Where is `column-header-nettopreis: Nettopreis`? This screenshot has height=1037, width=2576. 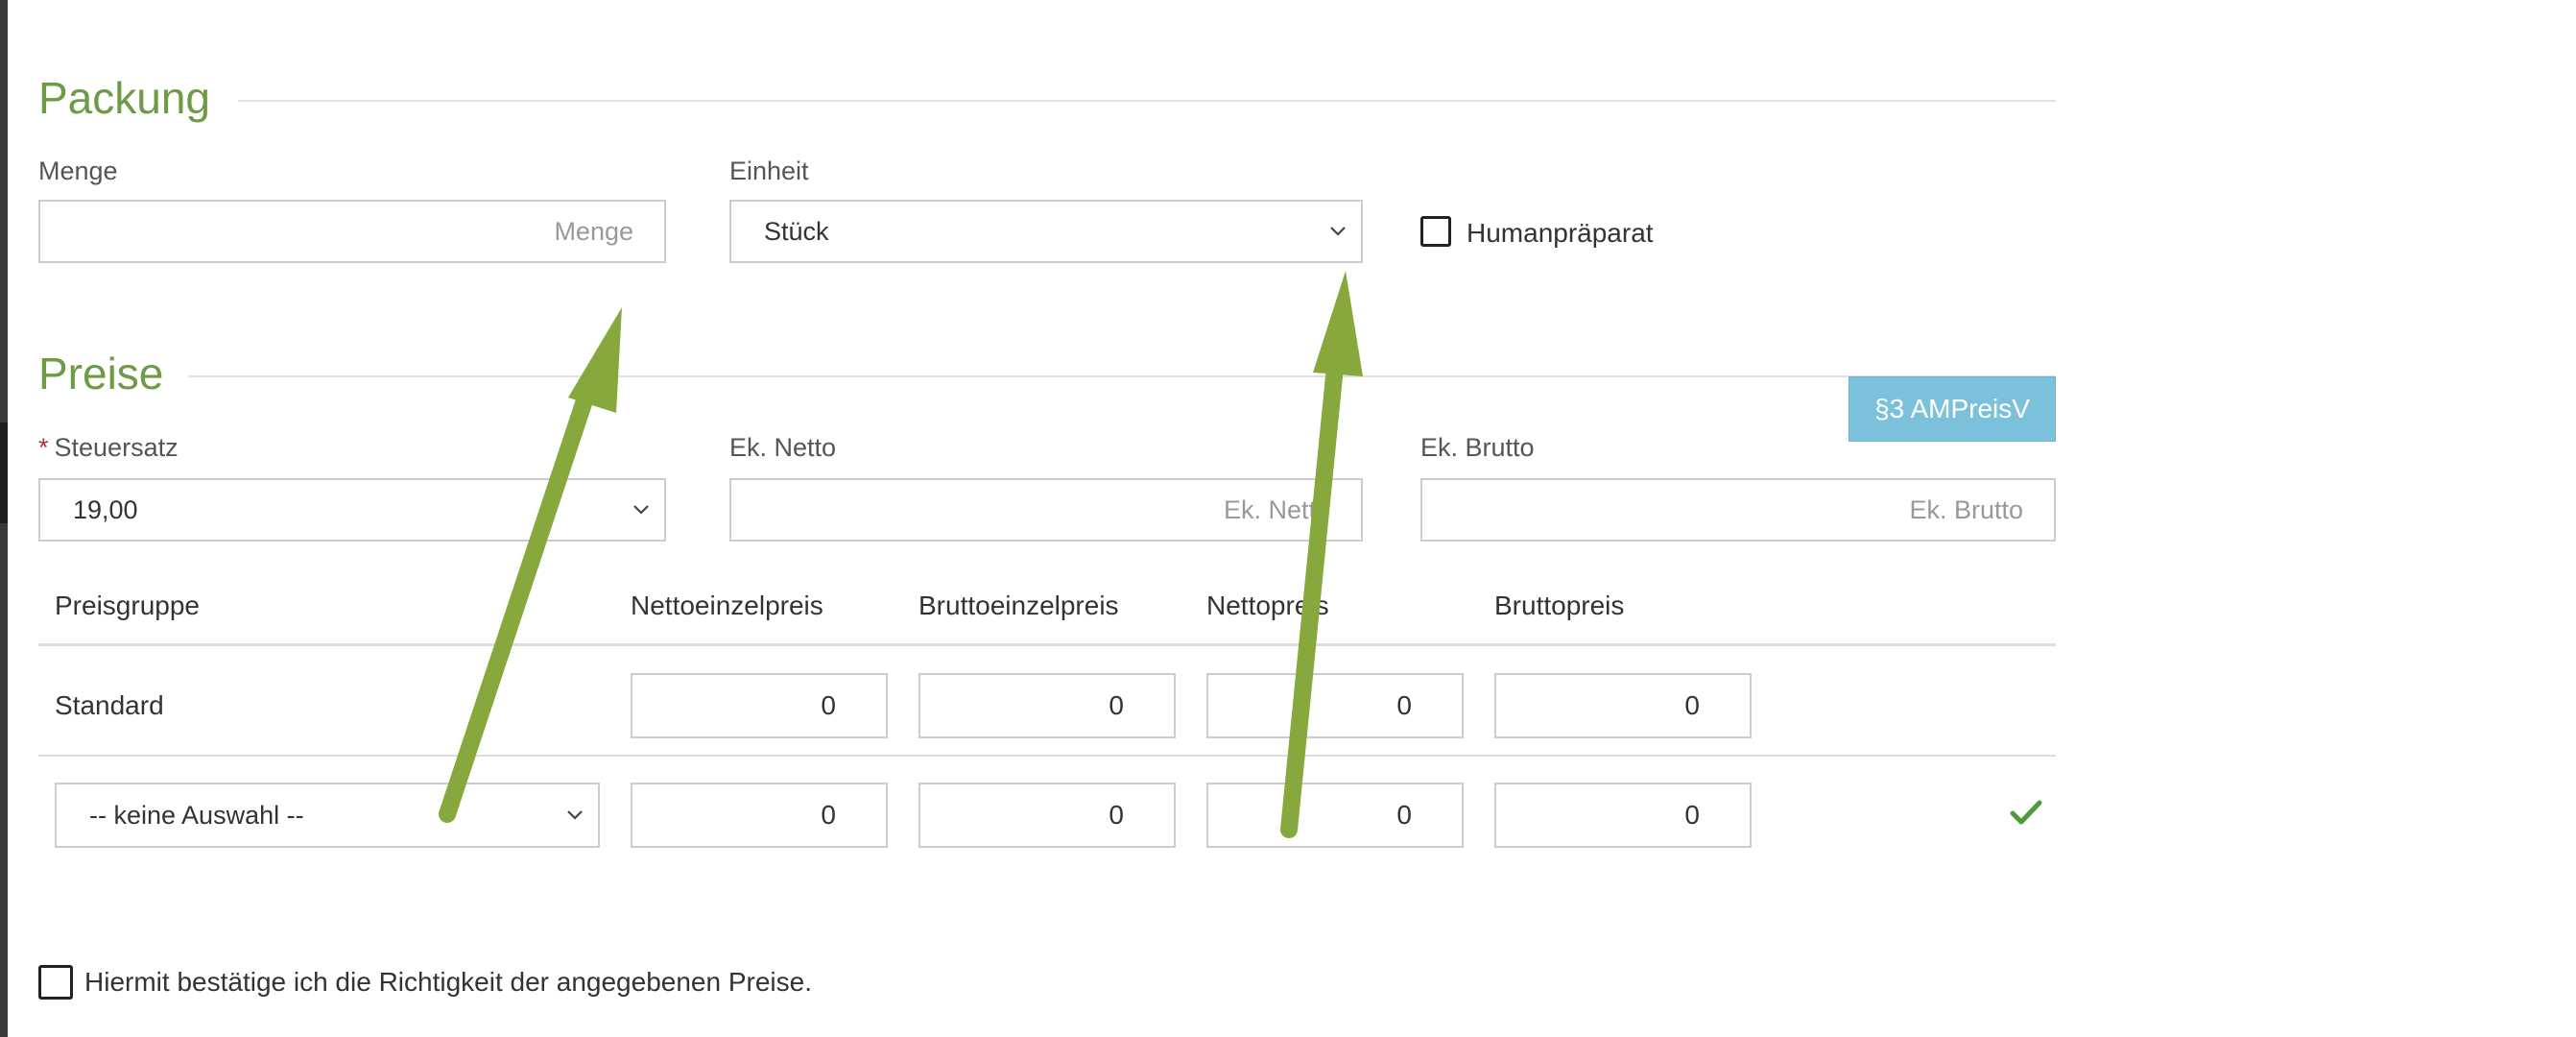 column-header-nettopreis: Nettopreis is located at coordinates (1267, 605).